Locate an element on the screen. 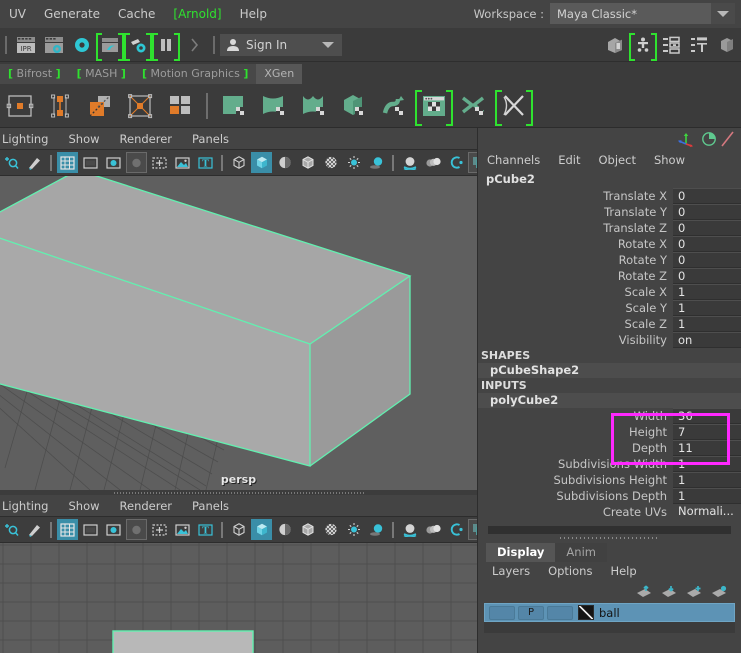 This screenshot has width=741, height=653. channel-box-scroll-bar is located at coordinates (609, 530).